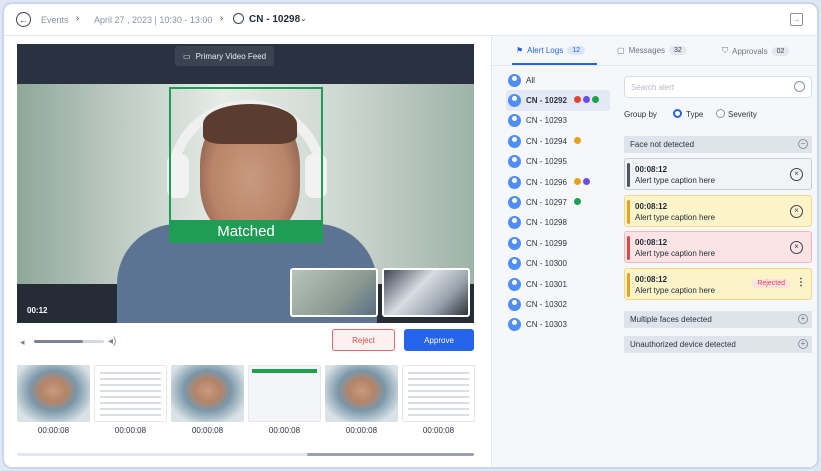  What do you see at coordinates (796, 19) in the screenshot?
I see `exit-icon: →` at bounding box center [796, 19].